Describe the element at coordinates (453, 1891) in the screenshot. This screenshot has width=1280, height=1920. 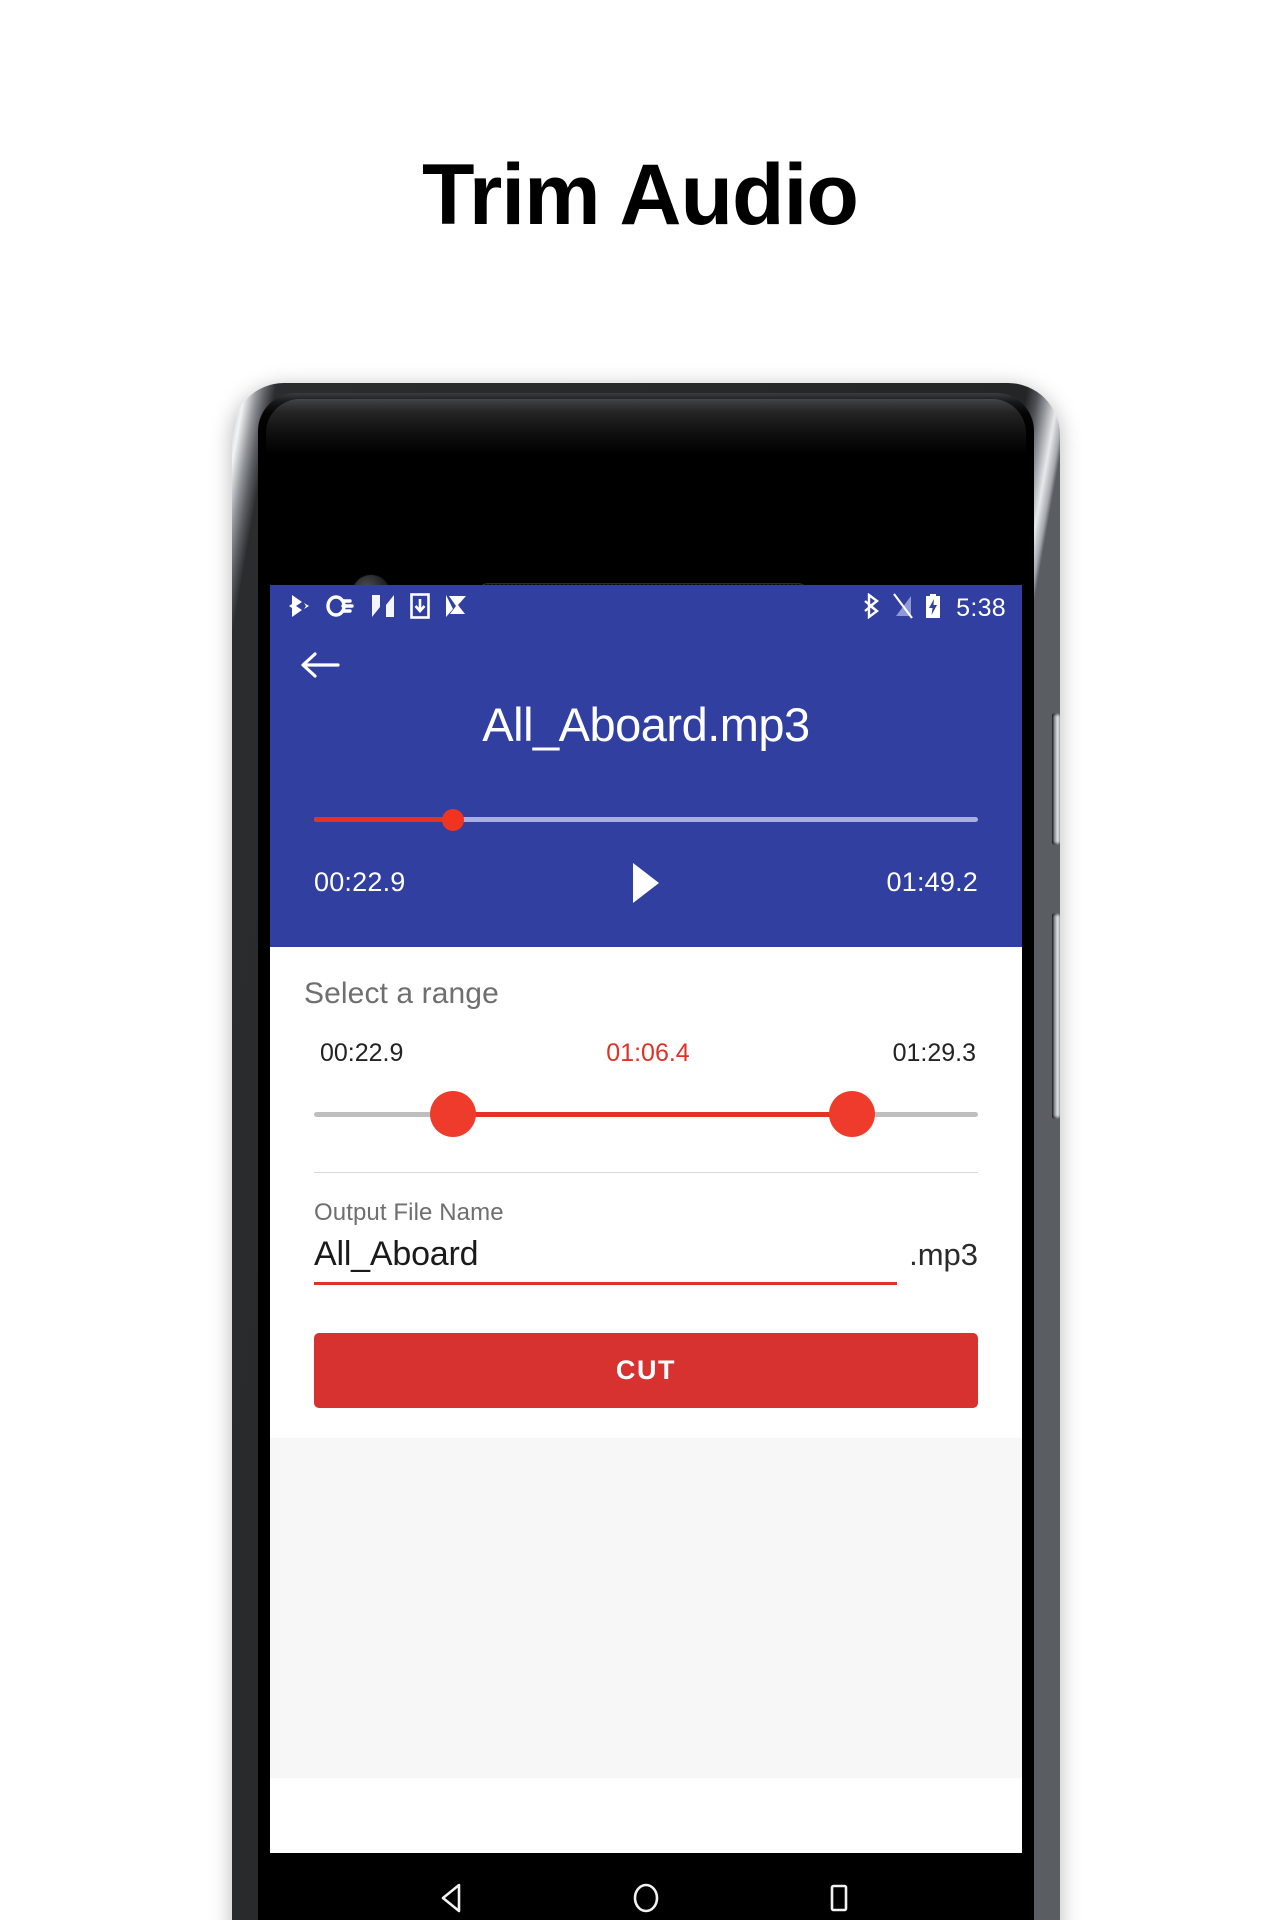
I see `nav-back-icon` at that location.